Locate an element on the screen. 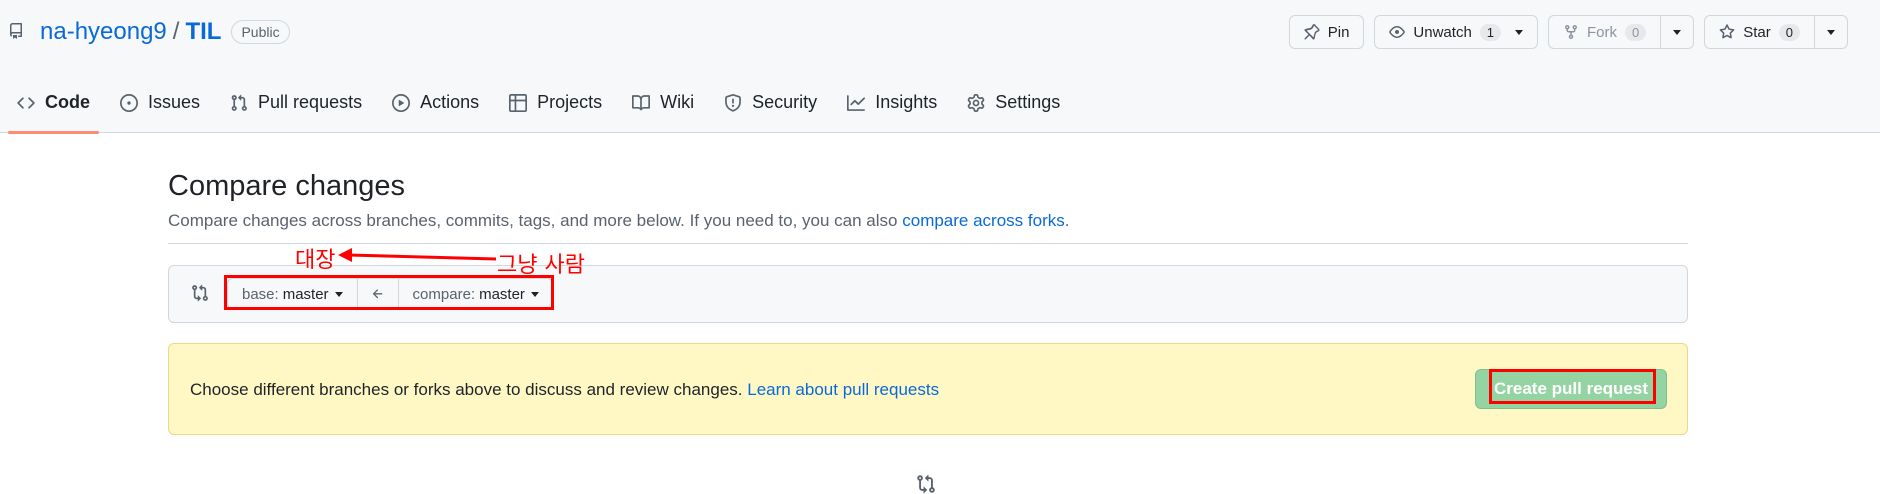  fork-button: Fork 0 is located at coordinates (1621, 32).